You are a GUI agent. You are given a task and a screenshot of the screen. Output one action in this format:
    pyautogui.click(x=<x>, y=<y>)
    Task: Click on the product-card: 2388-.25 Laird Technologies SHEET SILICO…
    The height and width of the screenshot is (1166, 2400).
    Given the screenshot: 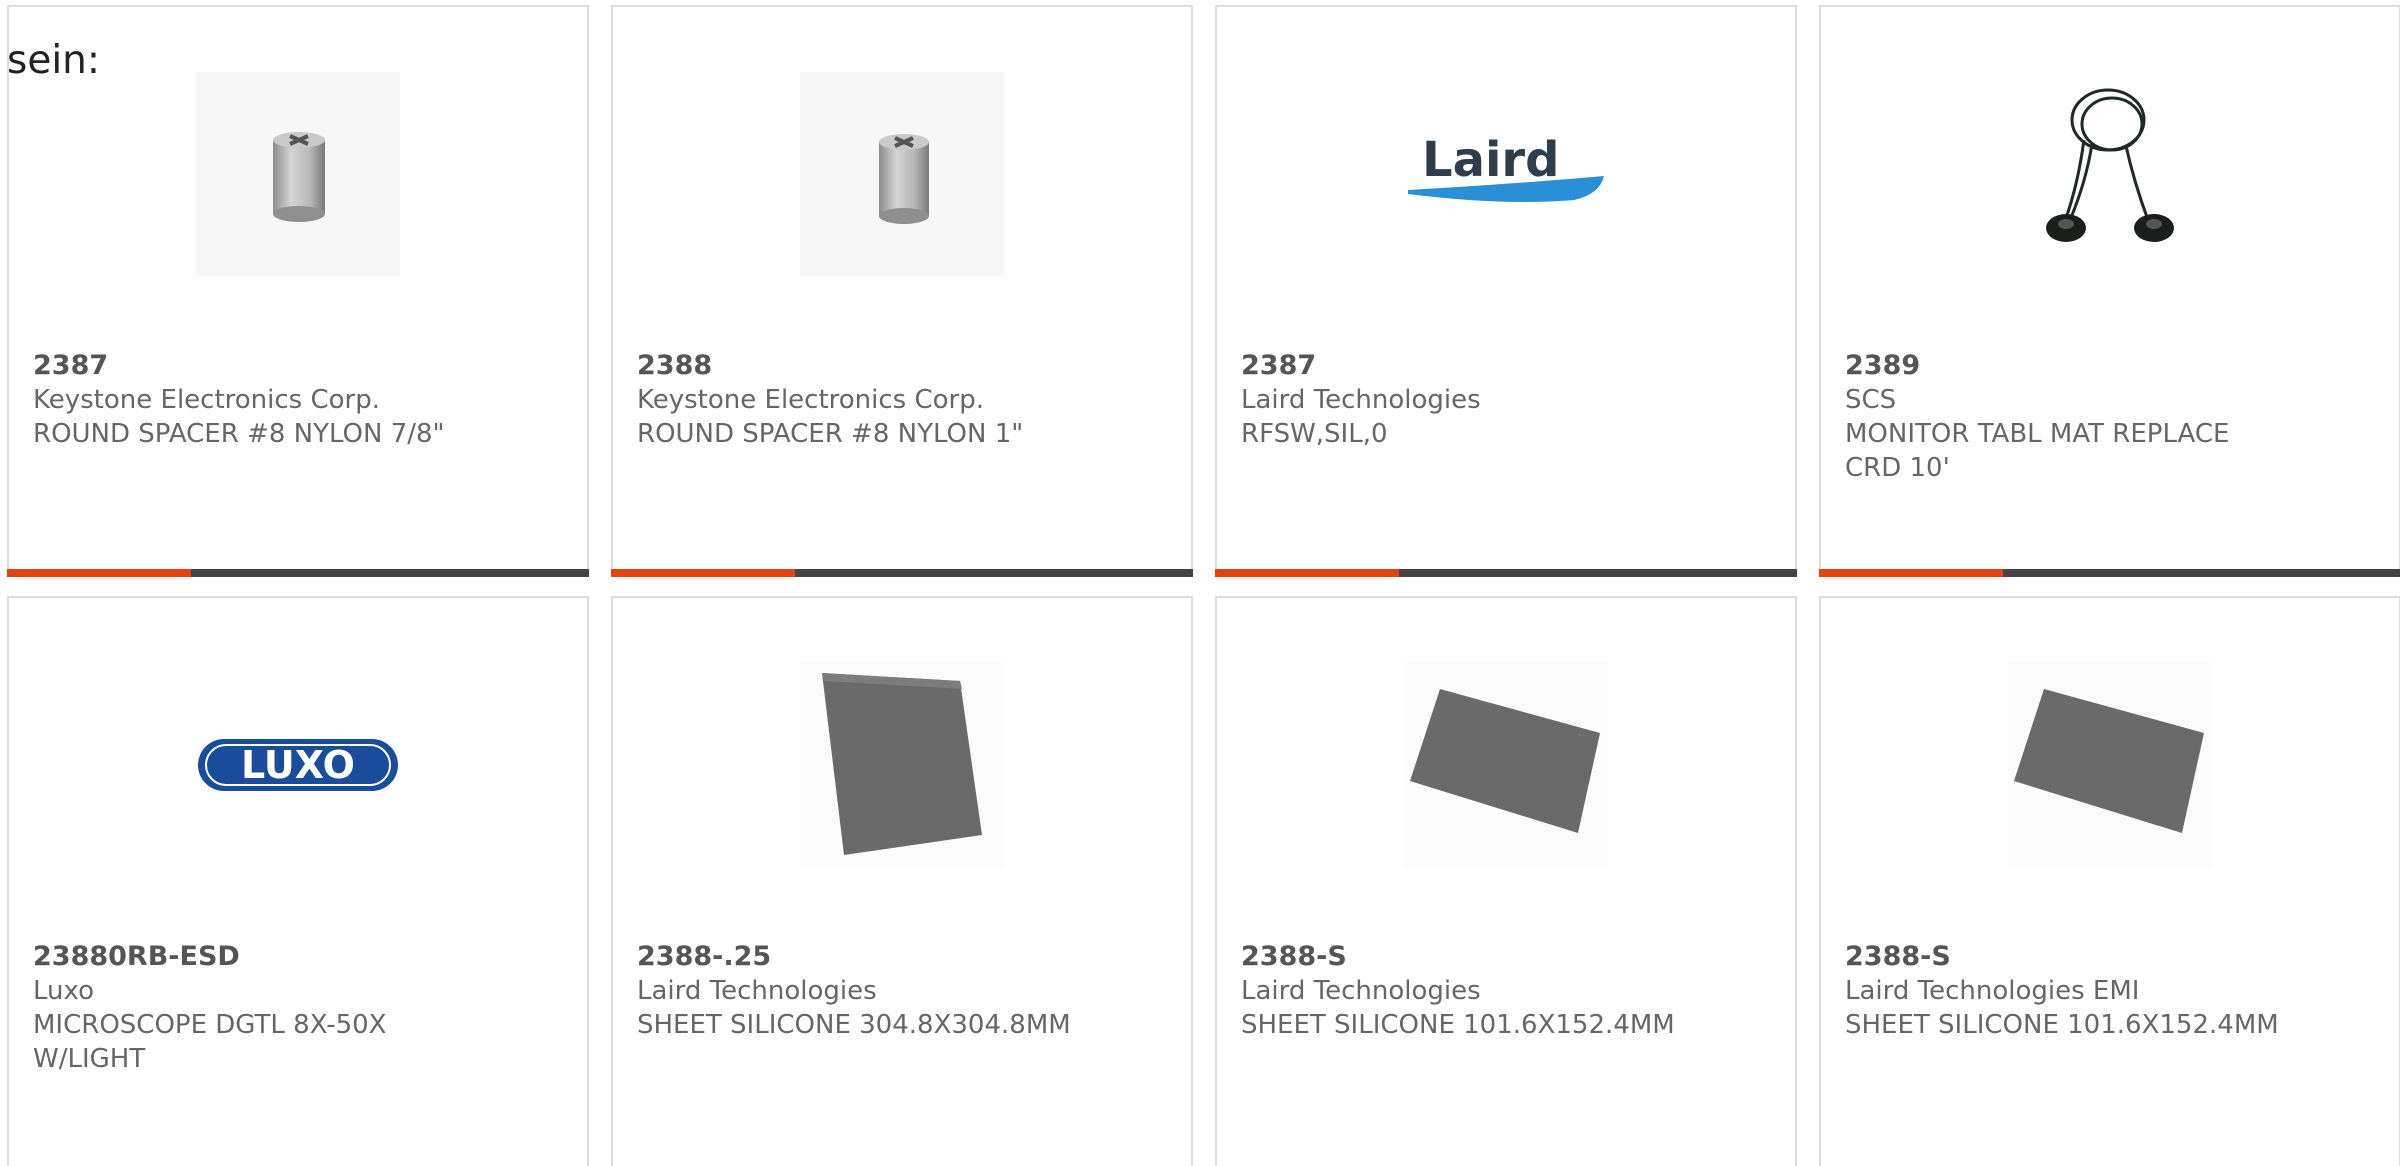 What is the action you would take?
    pyautogui.click(x=902, y=881)
    